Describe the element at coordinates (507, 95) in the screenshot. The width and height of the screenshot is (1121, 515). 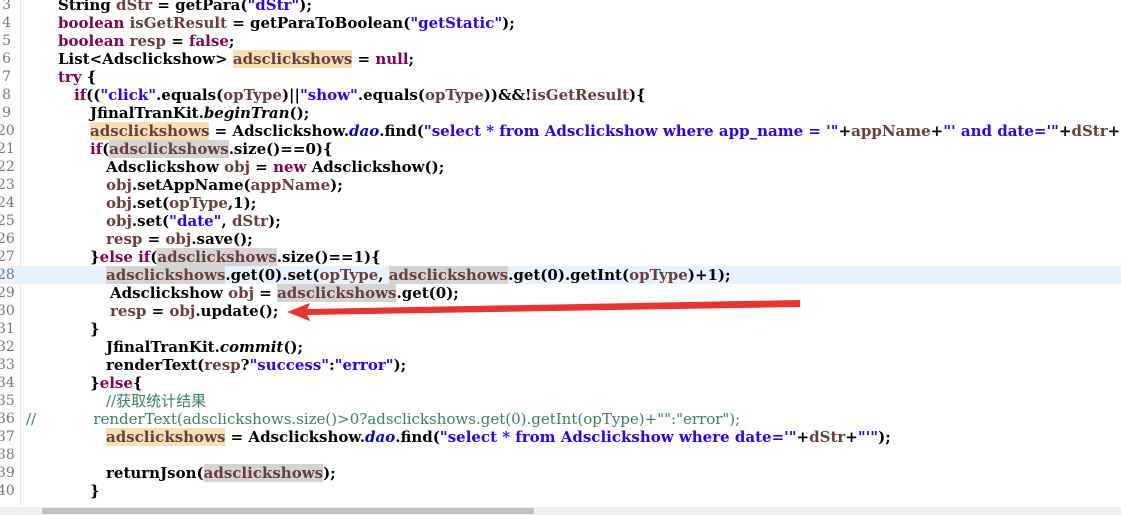
I see `code-token: ))&&!` at that location.